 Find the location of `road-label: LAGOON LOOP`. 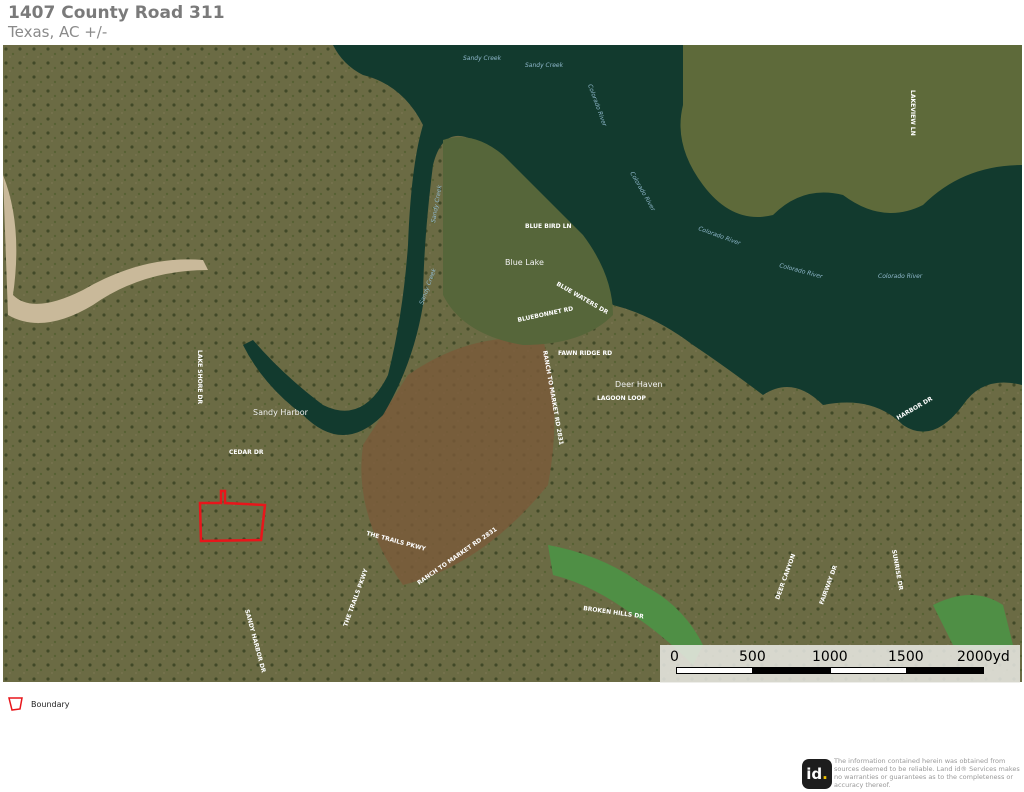

road-label: LAGOON LOOP is located at coordinates (622, 398).